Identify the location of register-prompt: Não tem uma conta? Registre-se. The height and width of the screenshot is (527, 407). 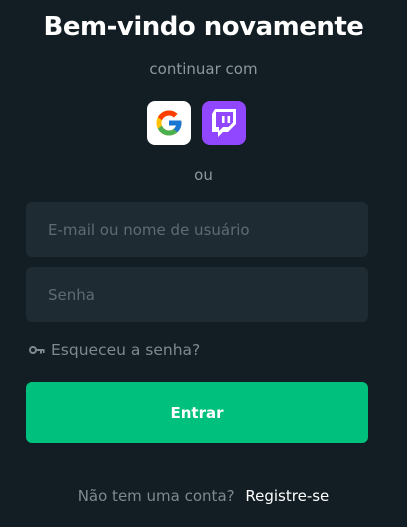
(203, 496).